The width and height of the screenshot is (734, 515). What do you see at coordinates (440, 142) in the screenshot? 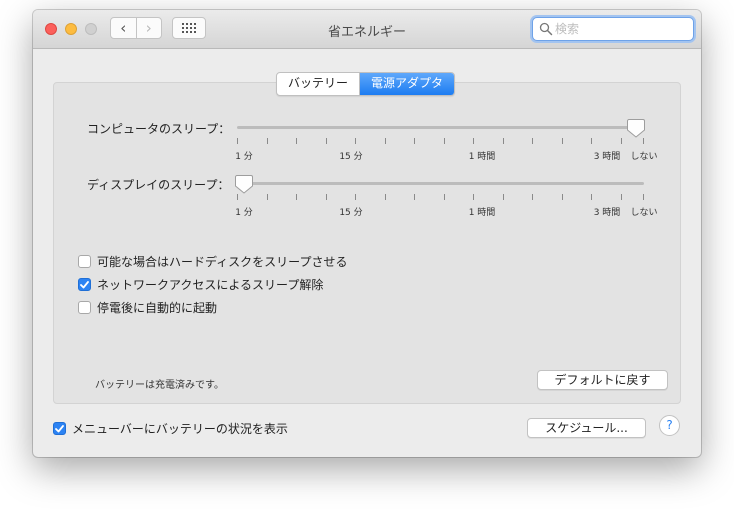
I see `computer-sleep-ticks` at bounding box center [440, 142].